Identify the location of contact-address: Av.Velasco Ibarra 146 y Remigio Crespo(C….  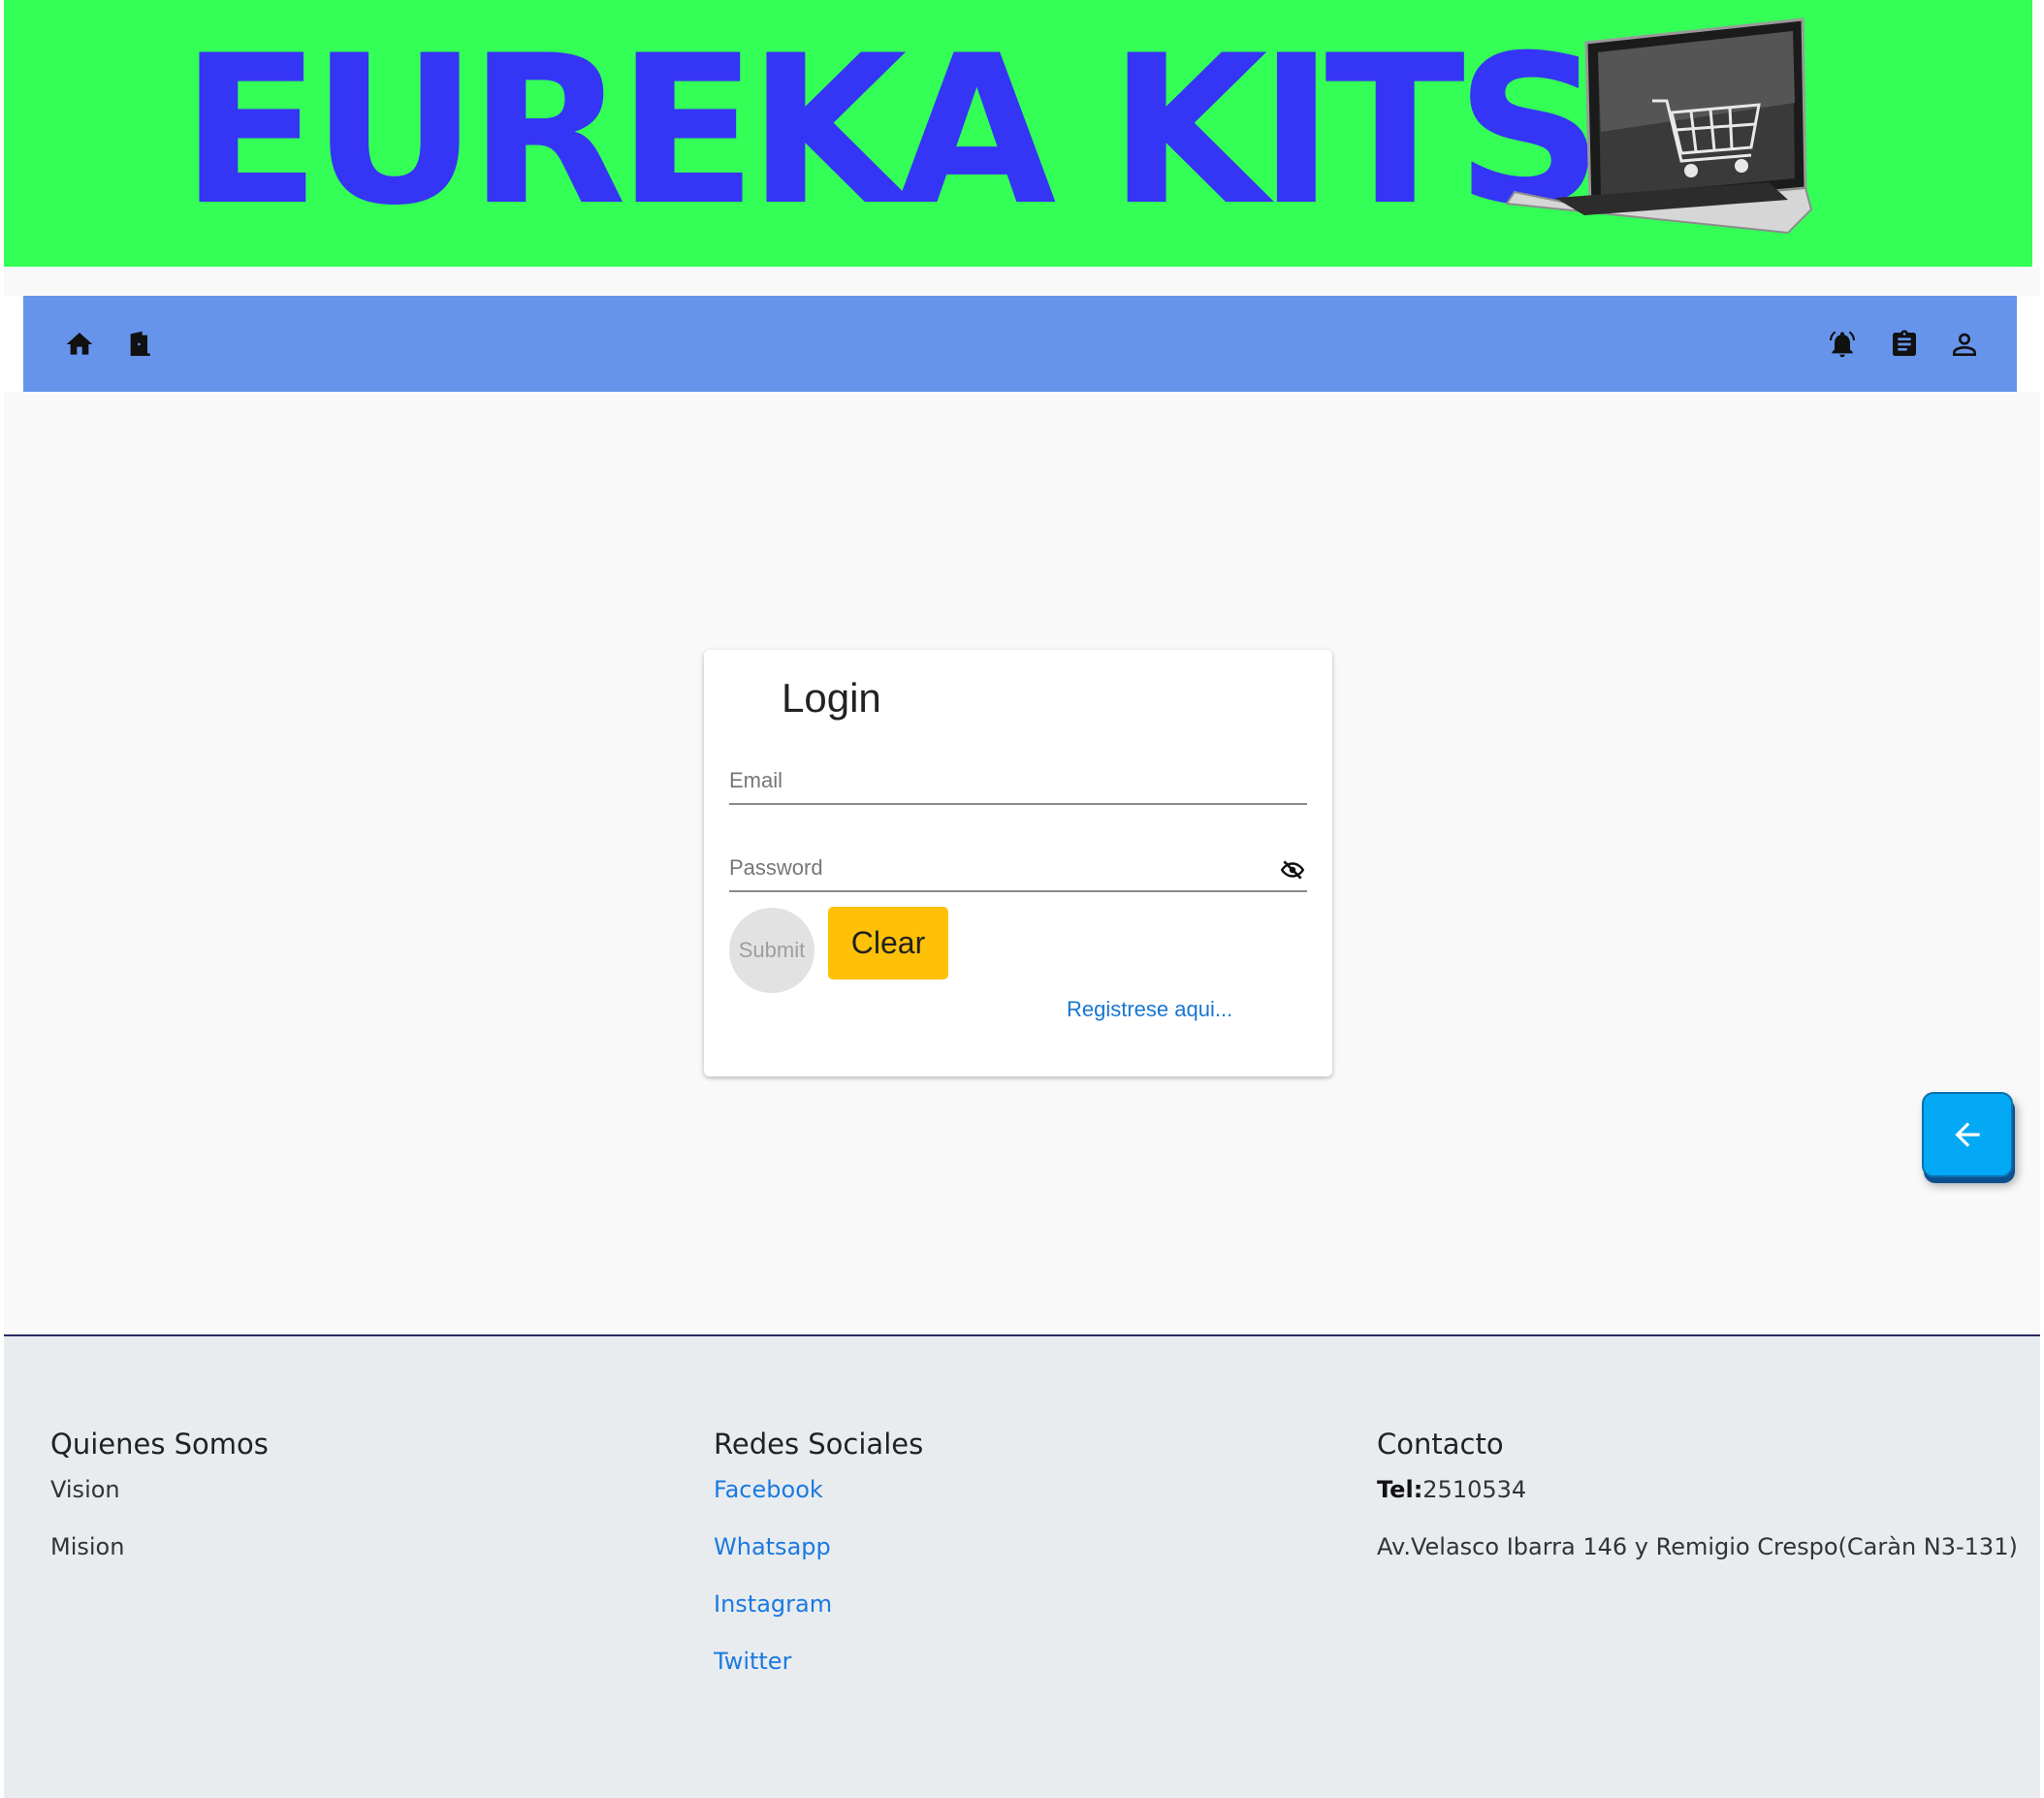
(1697, 1546).